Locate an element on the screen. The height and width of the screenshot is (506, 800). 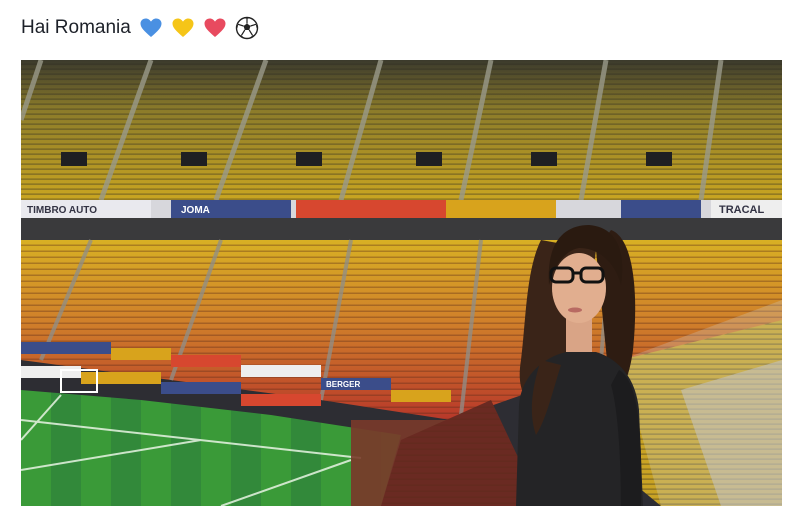
ad-text-joma: JOMA is located at coordinates (195, 210).